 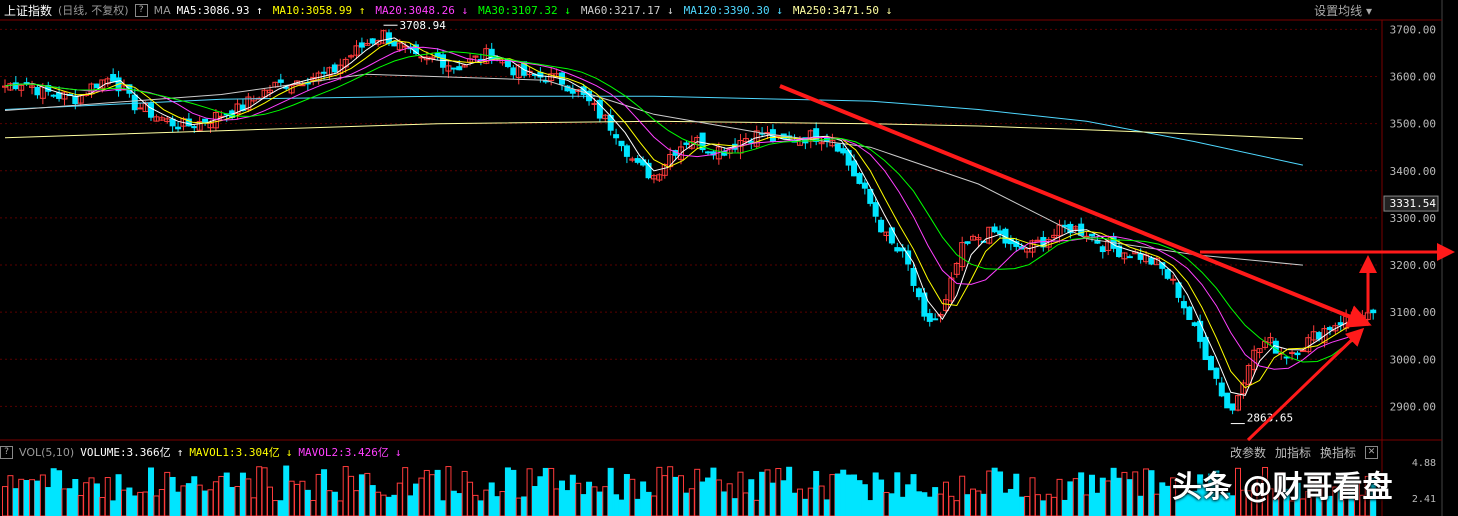 What do you see at coordinates (1293, 452) in the screenshot?
I see `add-indicator-button: 加指标` at bounding box center [1293, 452].